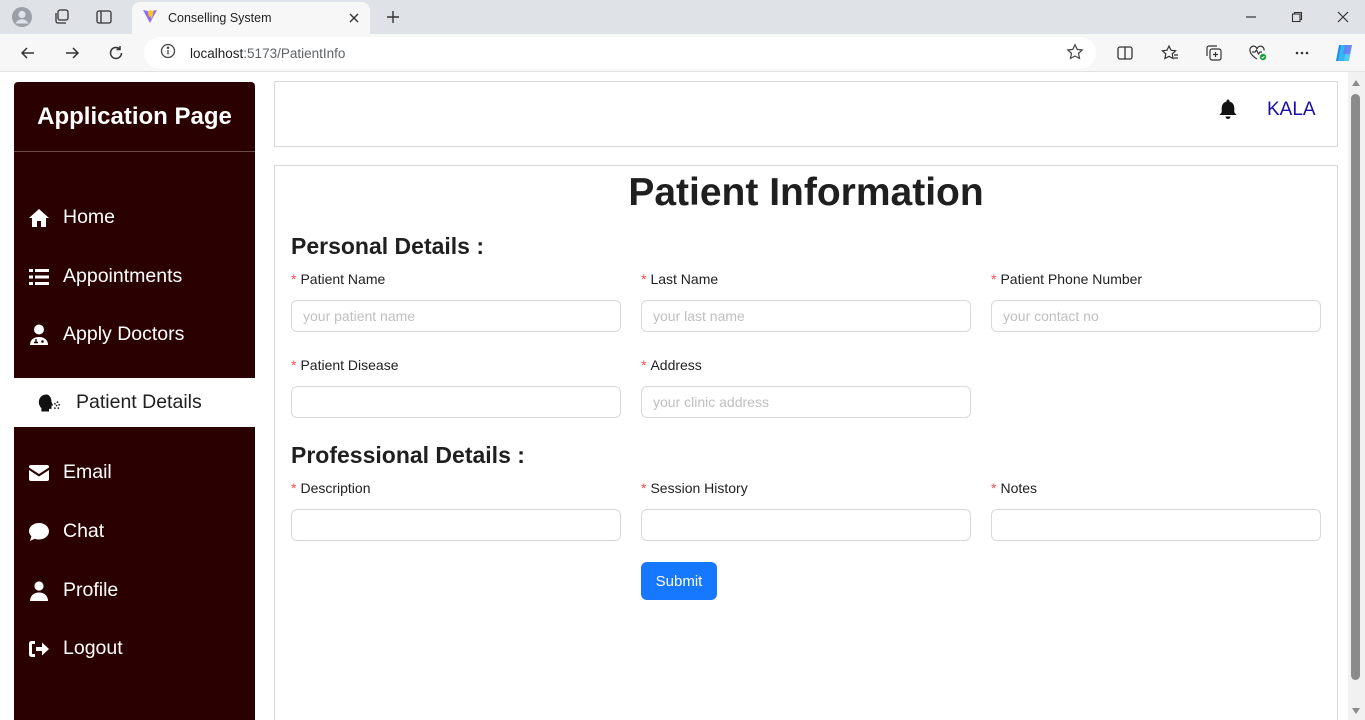  I want to click on sidebar-item-apply-doctors: Apply Doctors, so click(134, 334).